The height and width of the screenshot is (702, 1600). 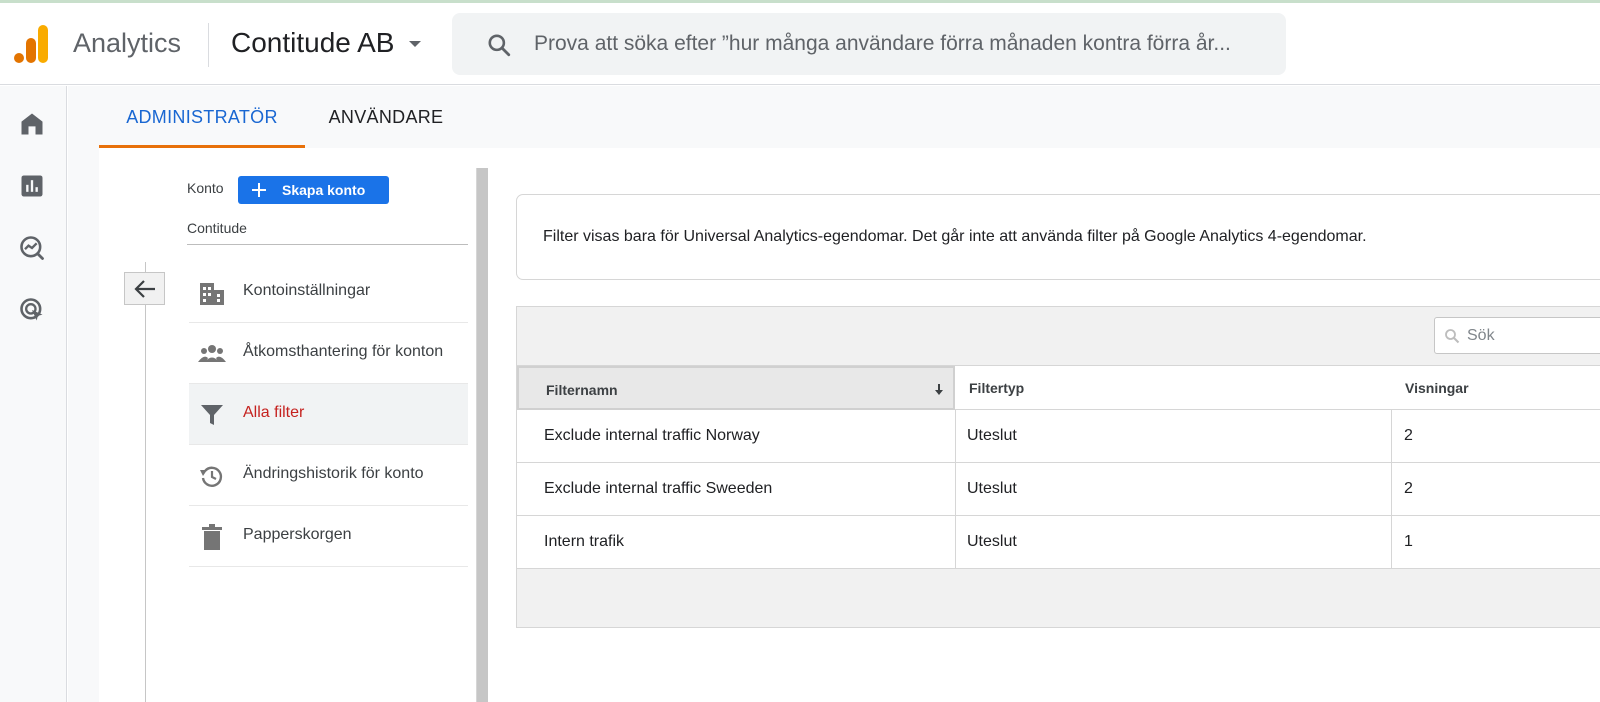 What do you see at coordinates (482, 435) in the screenshot?
I see `column-separator` at bounding box center [482, 435].